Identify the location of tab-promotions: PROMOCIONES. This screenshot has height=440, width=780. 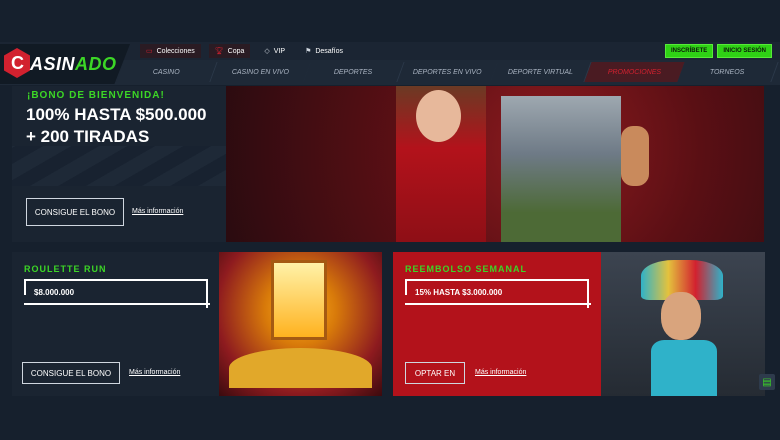
(635, 72).